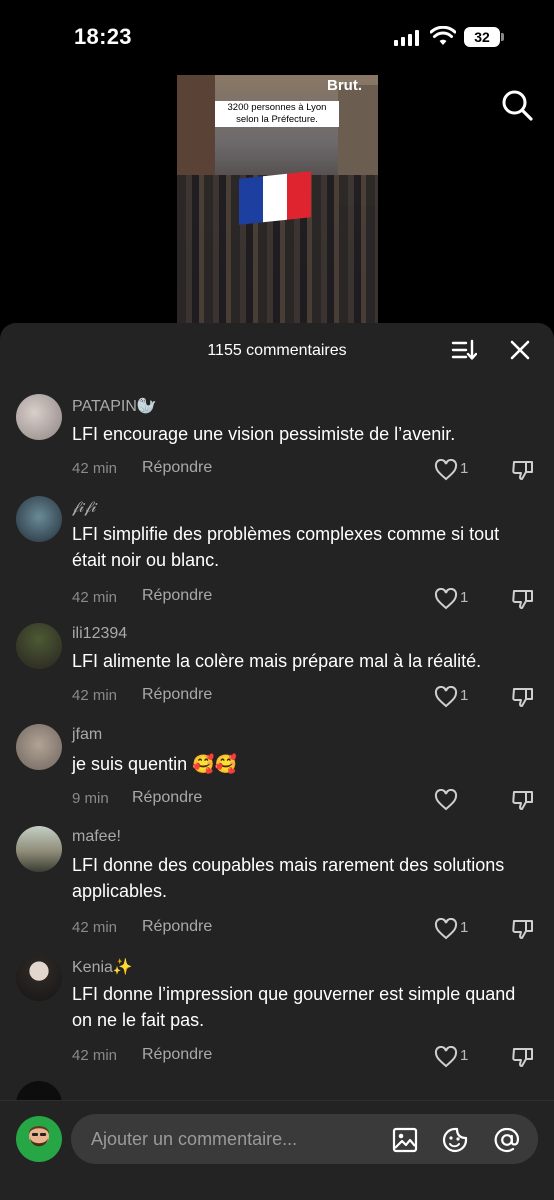 This screenshot has width=554, height=1200. I want to click on video-building, so click(196, 132).